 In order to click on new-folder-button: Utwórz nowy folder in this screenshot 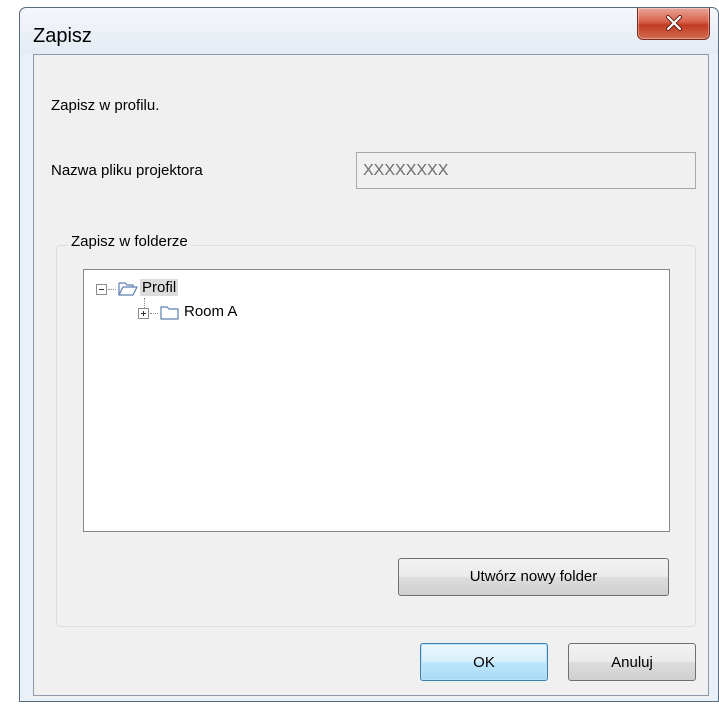, I will do `click(533, 577)`.